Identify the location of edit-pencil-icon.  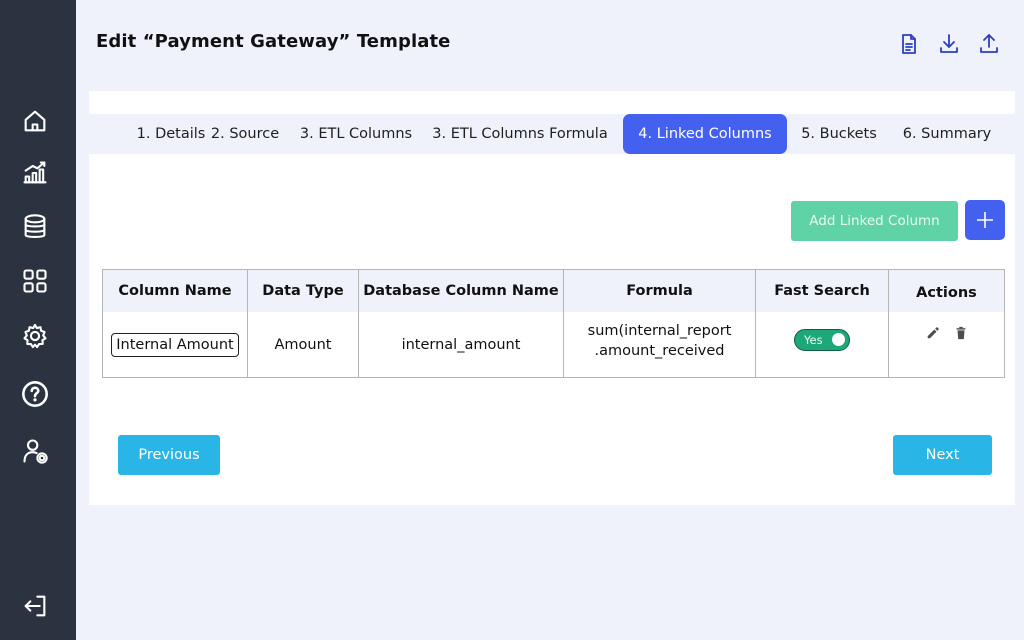
(933, 333).